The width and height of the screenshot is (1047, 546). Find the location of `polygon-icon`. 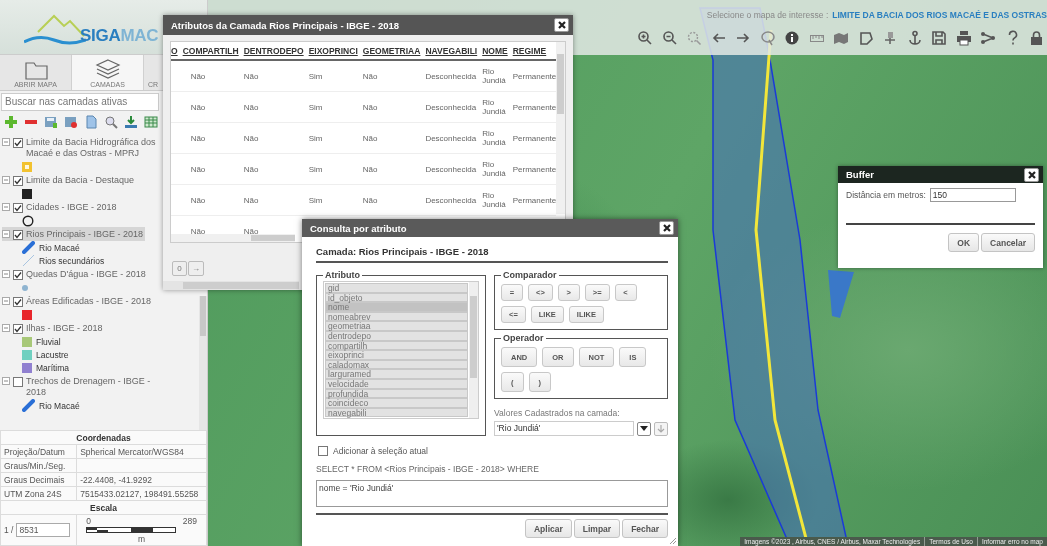

polygon-icon is located at coordinates (865, 38).